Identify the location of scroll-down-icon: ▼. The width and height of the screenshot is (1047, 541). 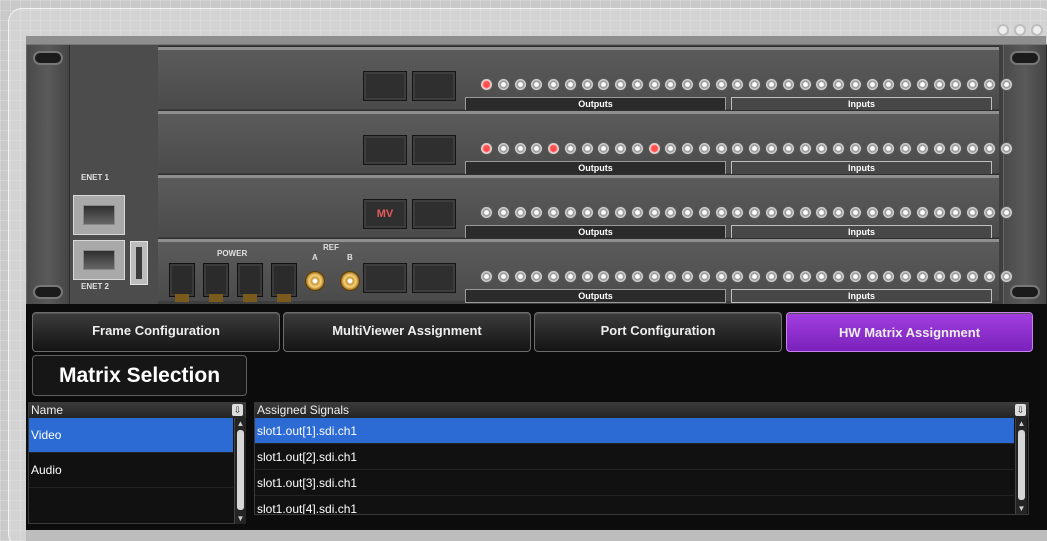
(240, 518).